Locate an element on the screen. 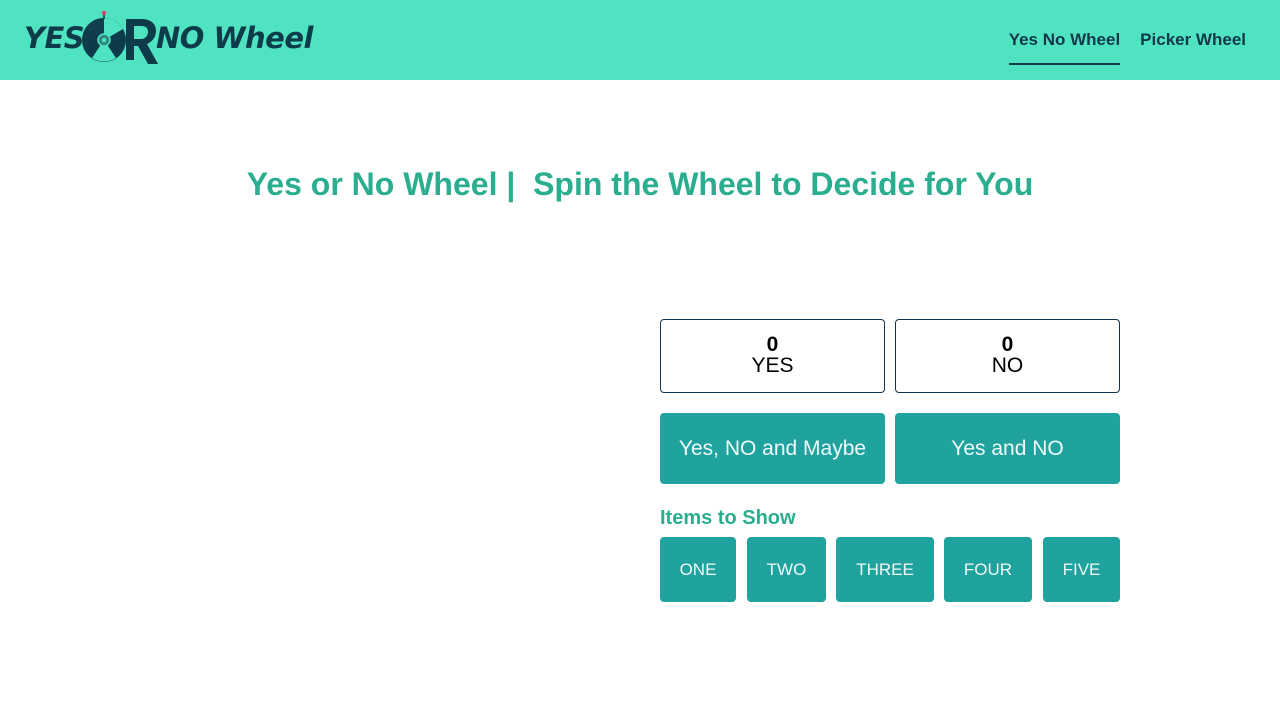 This screenshot has height=720, width=1280. nav-link-yes-no-wheel: Yes No Wheel is located at coordinates (1064, 47).